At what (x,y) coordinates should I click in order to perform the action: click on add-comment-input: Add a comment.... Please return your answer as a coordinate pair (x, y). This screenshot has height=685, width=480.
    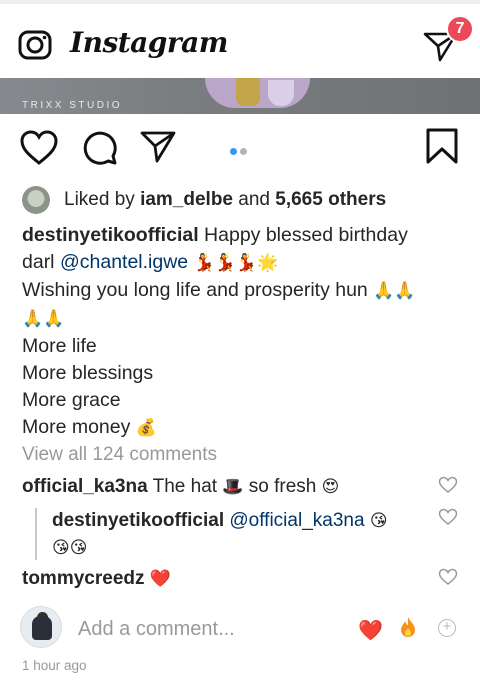
    Looking at the image, I should click on (156, 629).